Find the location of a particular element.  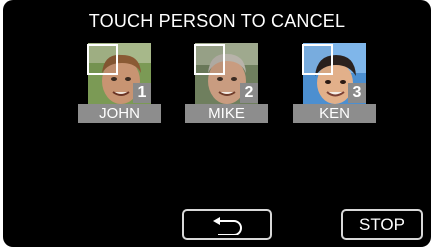

person-card-john: 1 JOHN is located at coordinates (119, 83).